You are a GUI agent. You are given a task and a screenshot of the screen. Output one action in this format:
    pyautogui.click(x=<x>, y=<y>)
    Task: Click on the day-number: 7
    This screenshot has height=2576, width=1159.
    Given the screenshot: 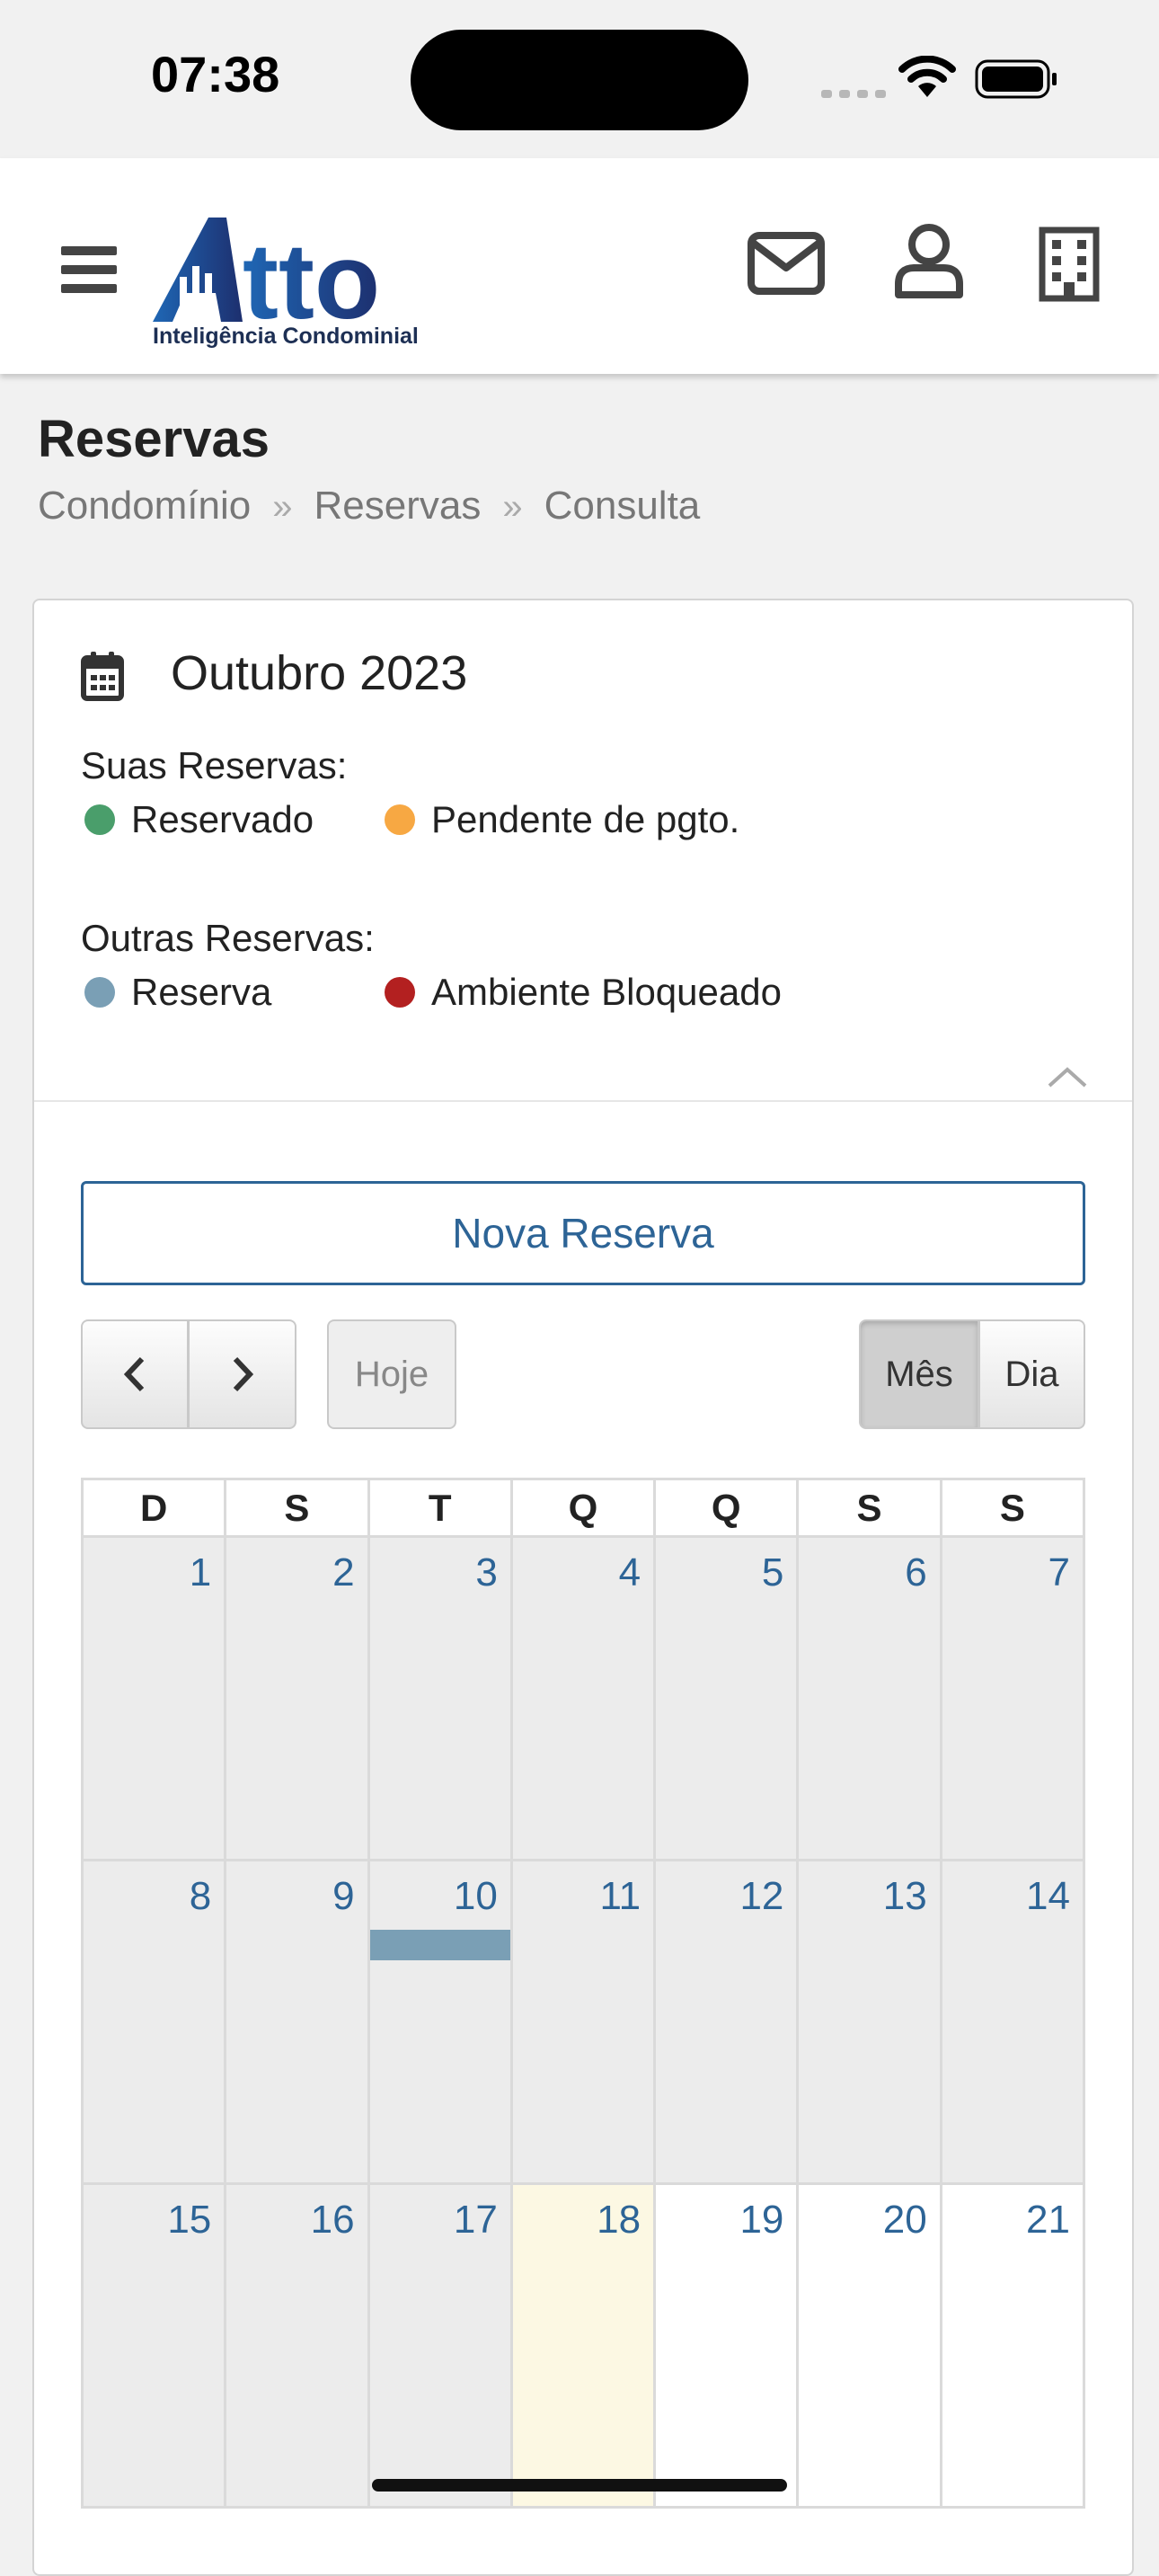 What is the action you would take?
    pyautogui.click(x=1059, y=1572)
    